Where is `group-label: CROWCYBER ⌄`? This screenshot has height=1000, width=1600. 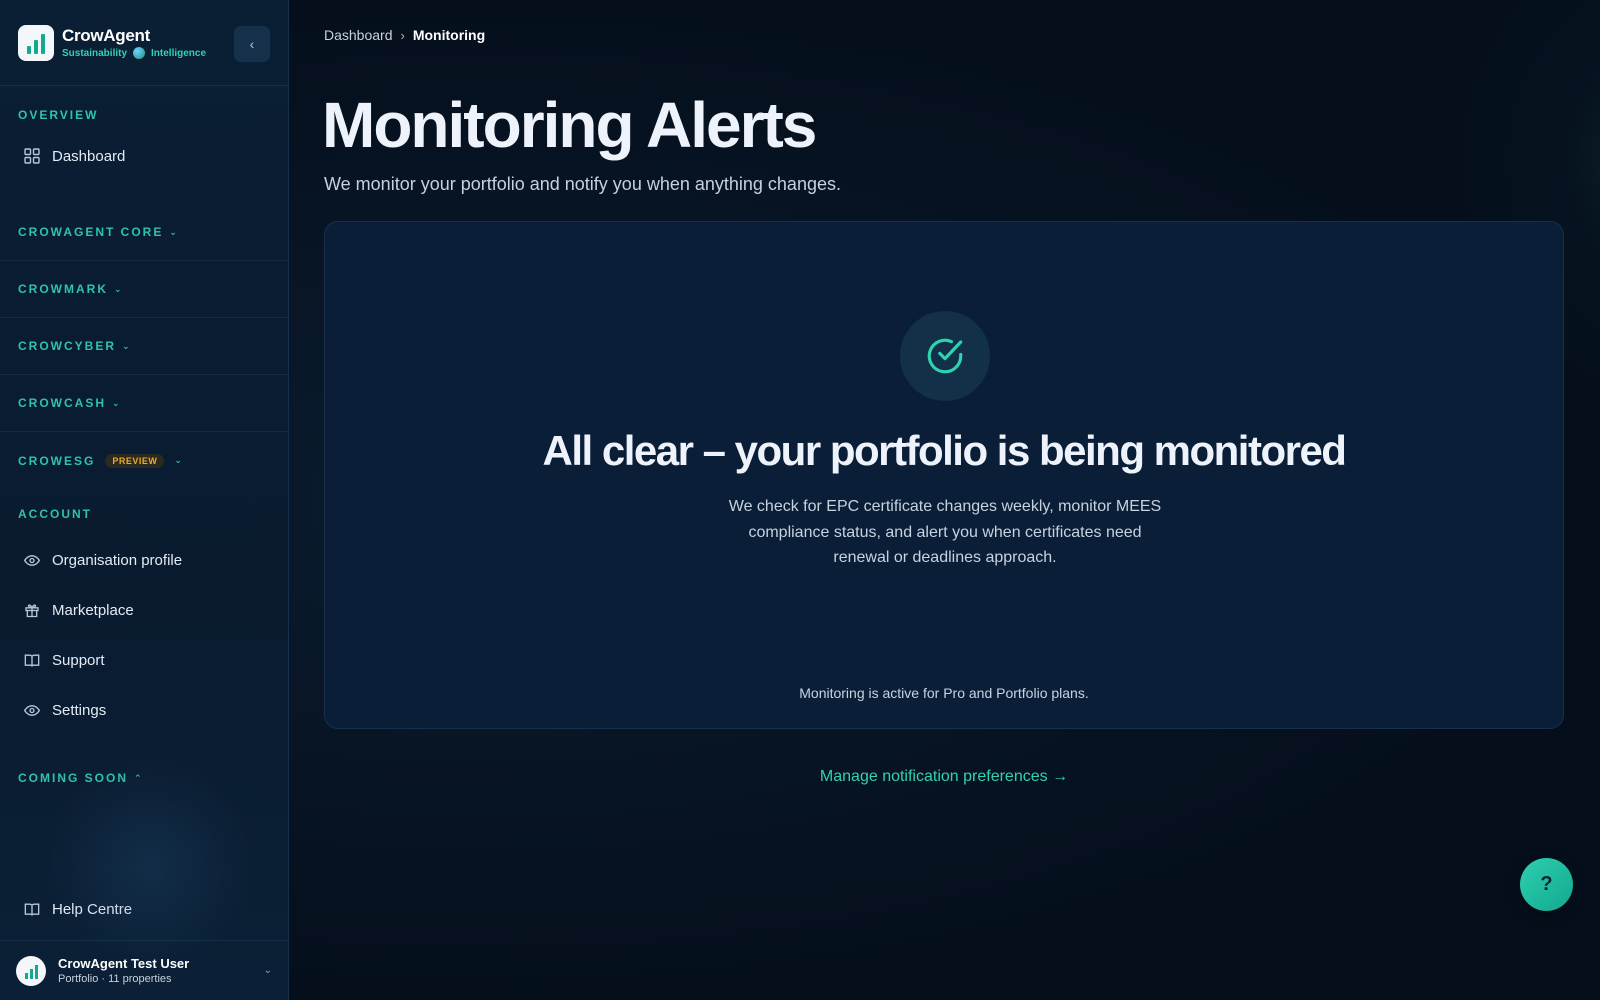
group-label: CROWCYBER ⌄ is located at coordinates (75, 346).